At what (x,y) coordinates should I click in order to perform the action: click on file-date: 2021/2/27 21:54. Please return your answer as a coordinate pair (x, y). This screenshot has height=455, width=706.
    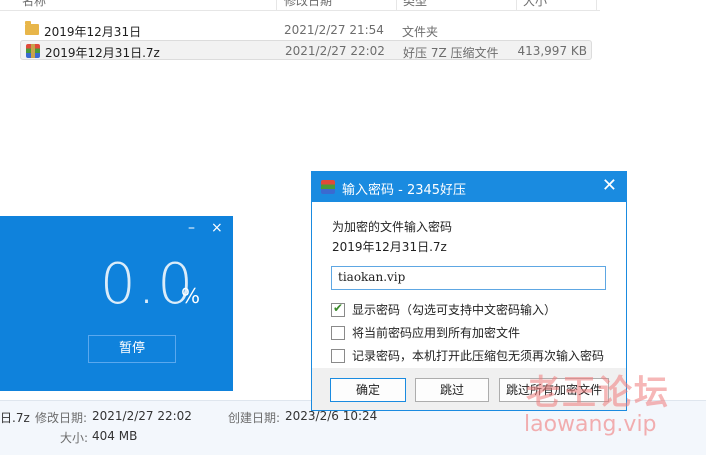
    Looking at the image, I should click on (334, 30).